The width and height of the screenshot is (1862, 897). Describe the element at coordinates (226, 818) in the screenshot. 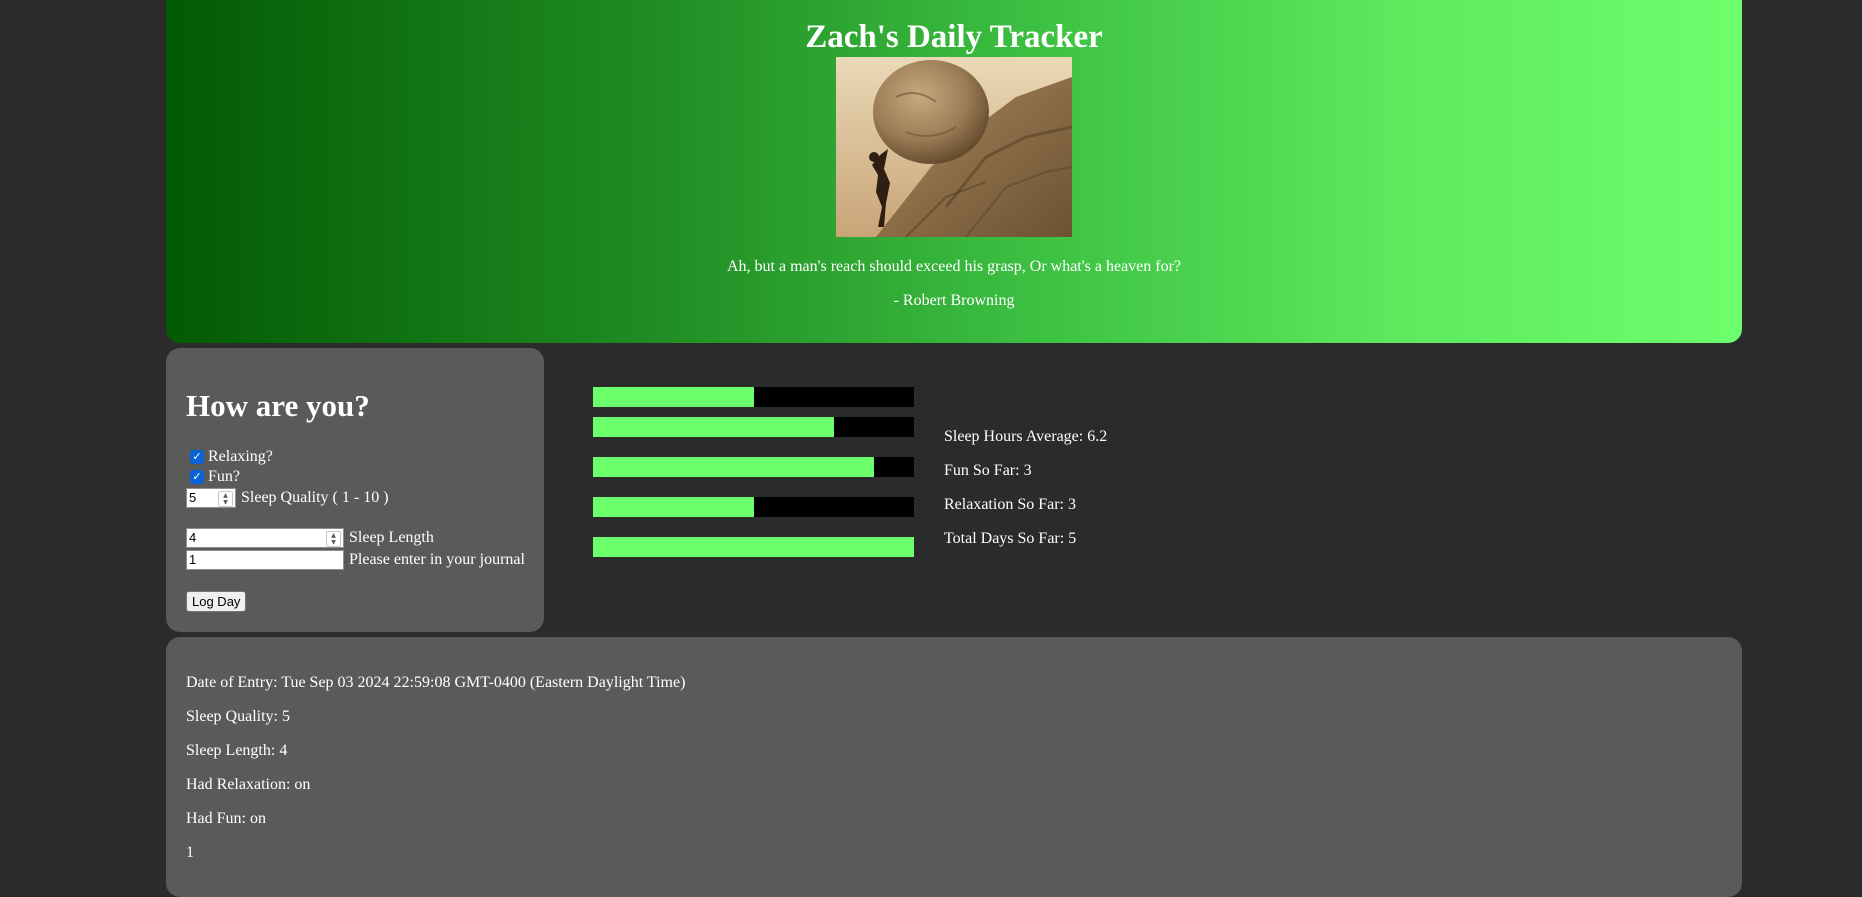

I see `entry-fun: Had Fun: on` at that location.